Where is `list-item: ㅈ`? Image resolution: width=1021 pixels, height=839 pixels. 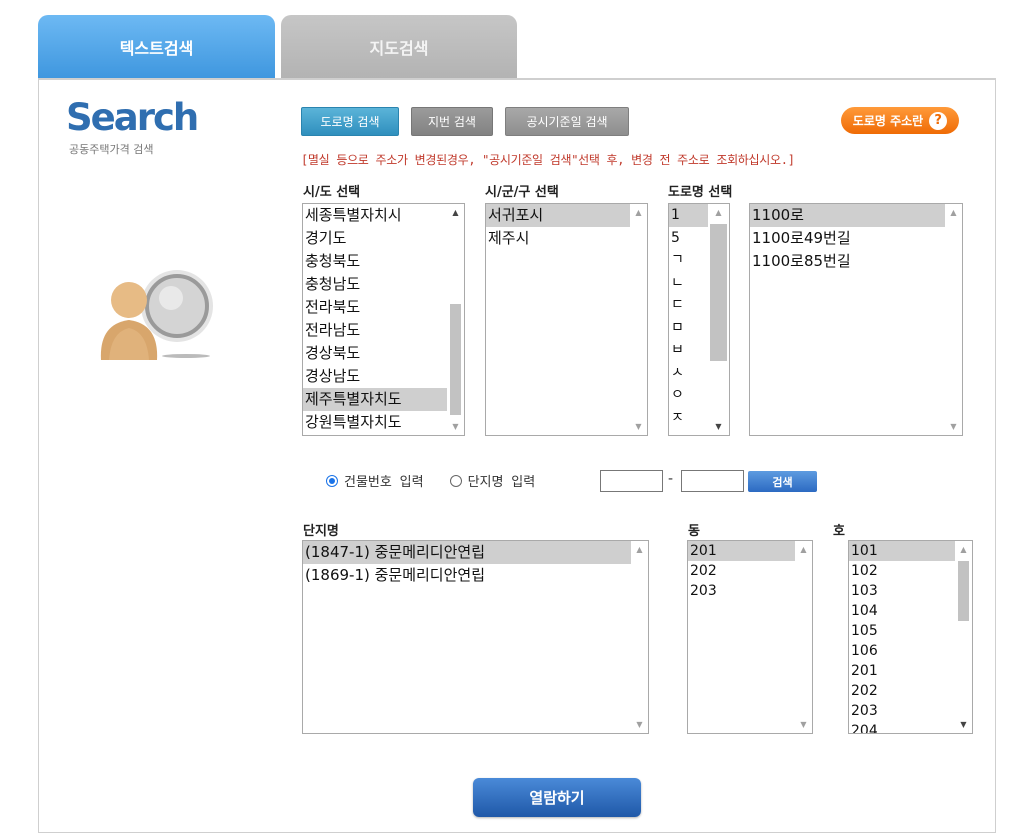
list-item: ㅈ is located at coordinates (688, 418).